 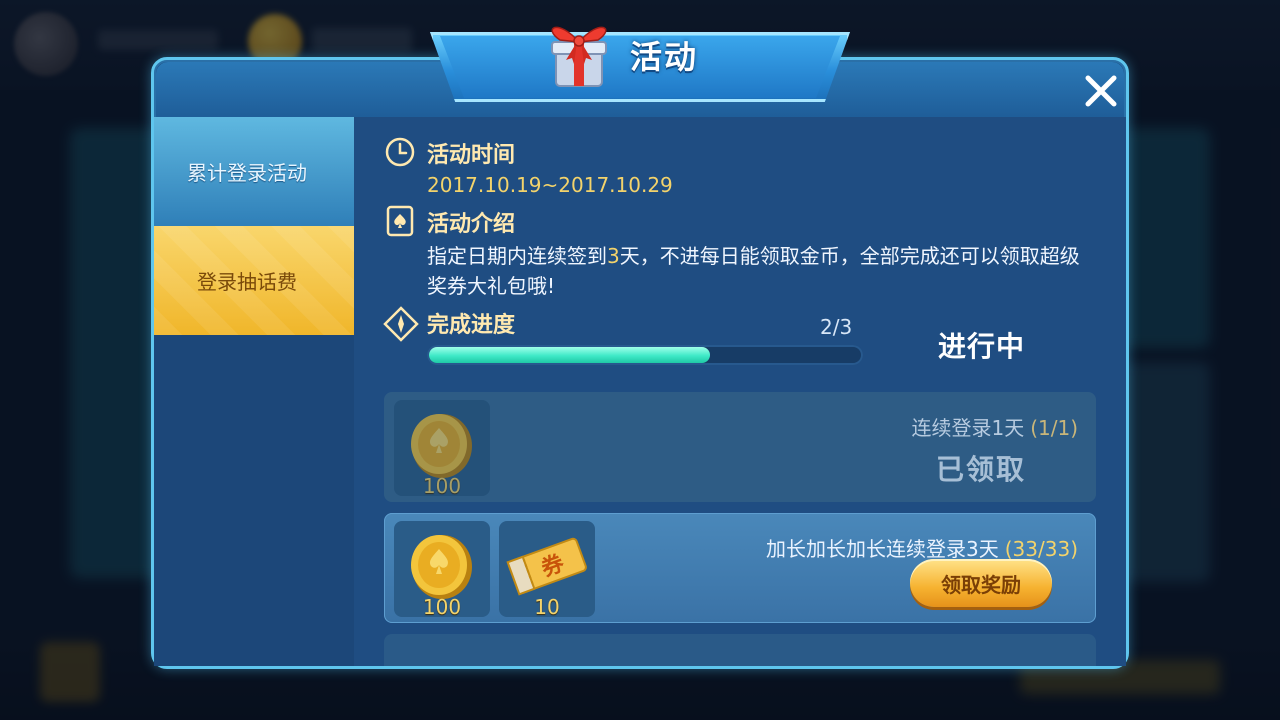 I want to click on reward-row: 100 券 10 加长加长加长连续登录3天 (33/33) 领取奖励, so click(x=740, y=568).